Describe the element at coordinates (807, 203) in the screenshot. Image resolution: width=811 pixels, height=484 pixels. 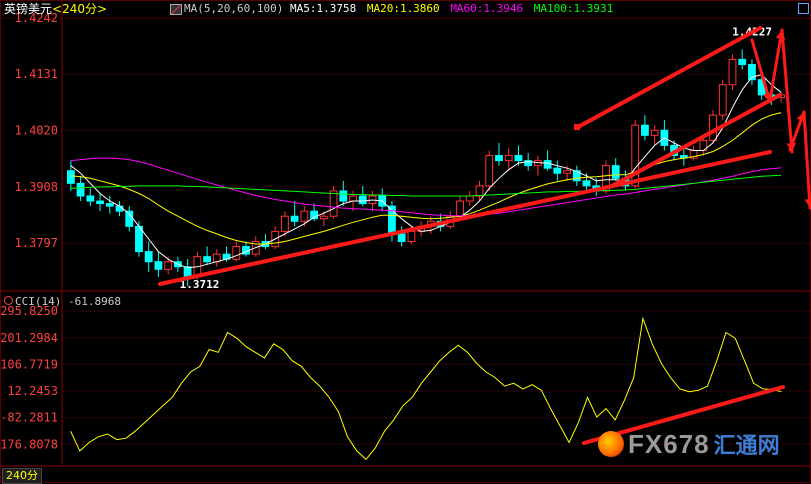
I see `arrow-down-3-head` at that location.